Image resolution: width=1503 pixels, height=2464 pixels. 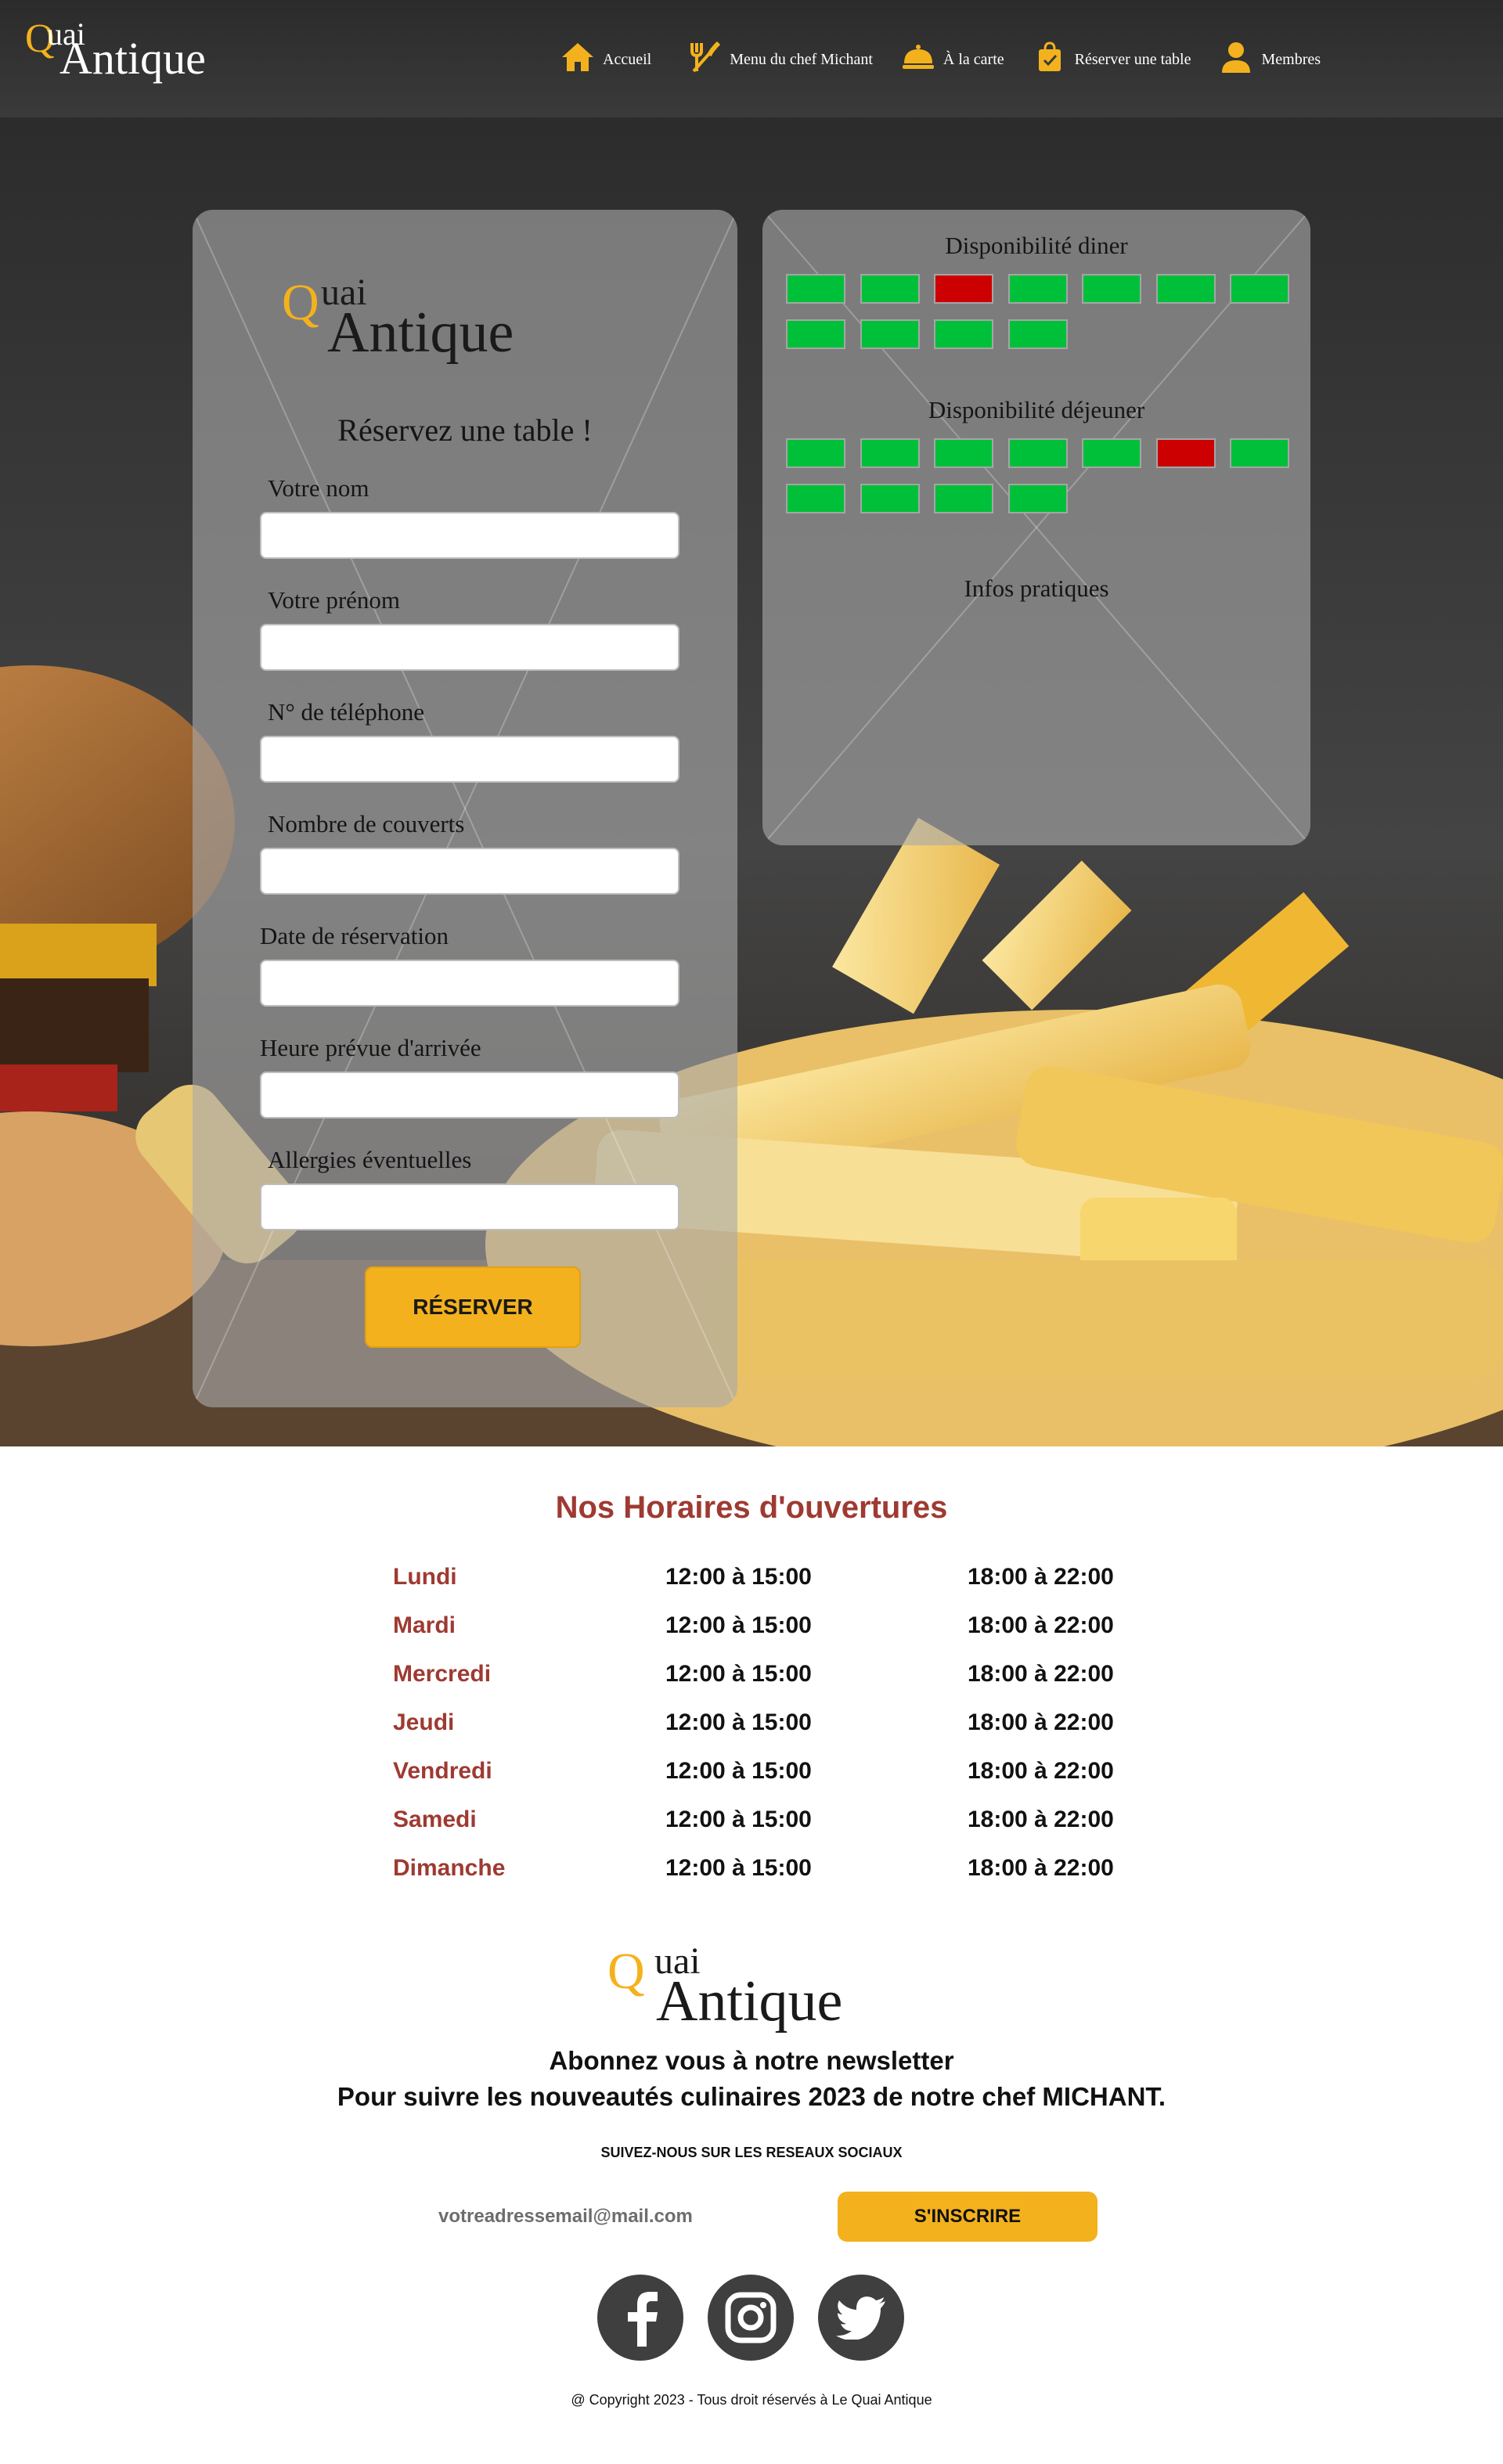 What do you see at coordinates (469, 648) in the screenshot?
I see `prenom-input` at bounding box center [469, 648].